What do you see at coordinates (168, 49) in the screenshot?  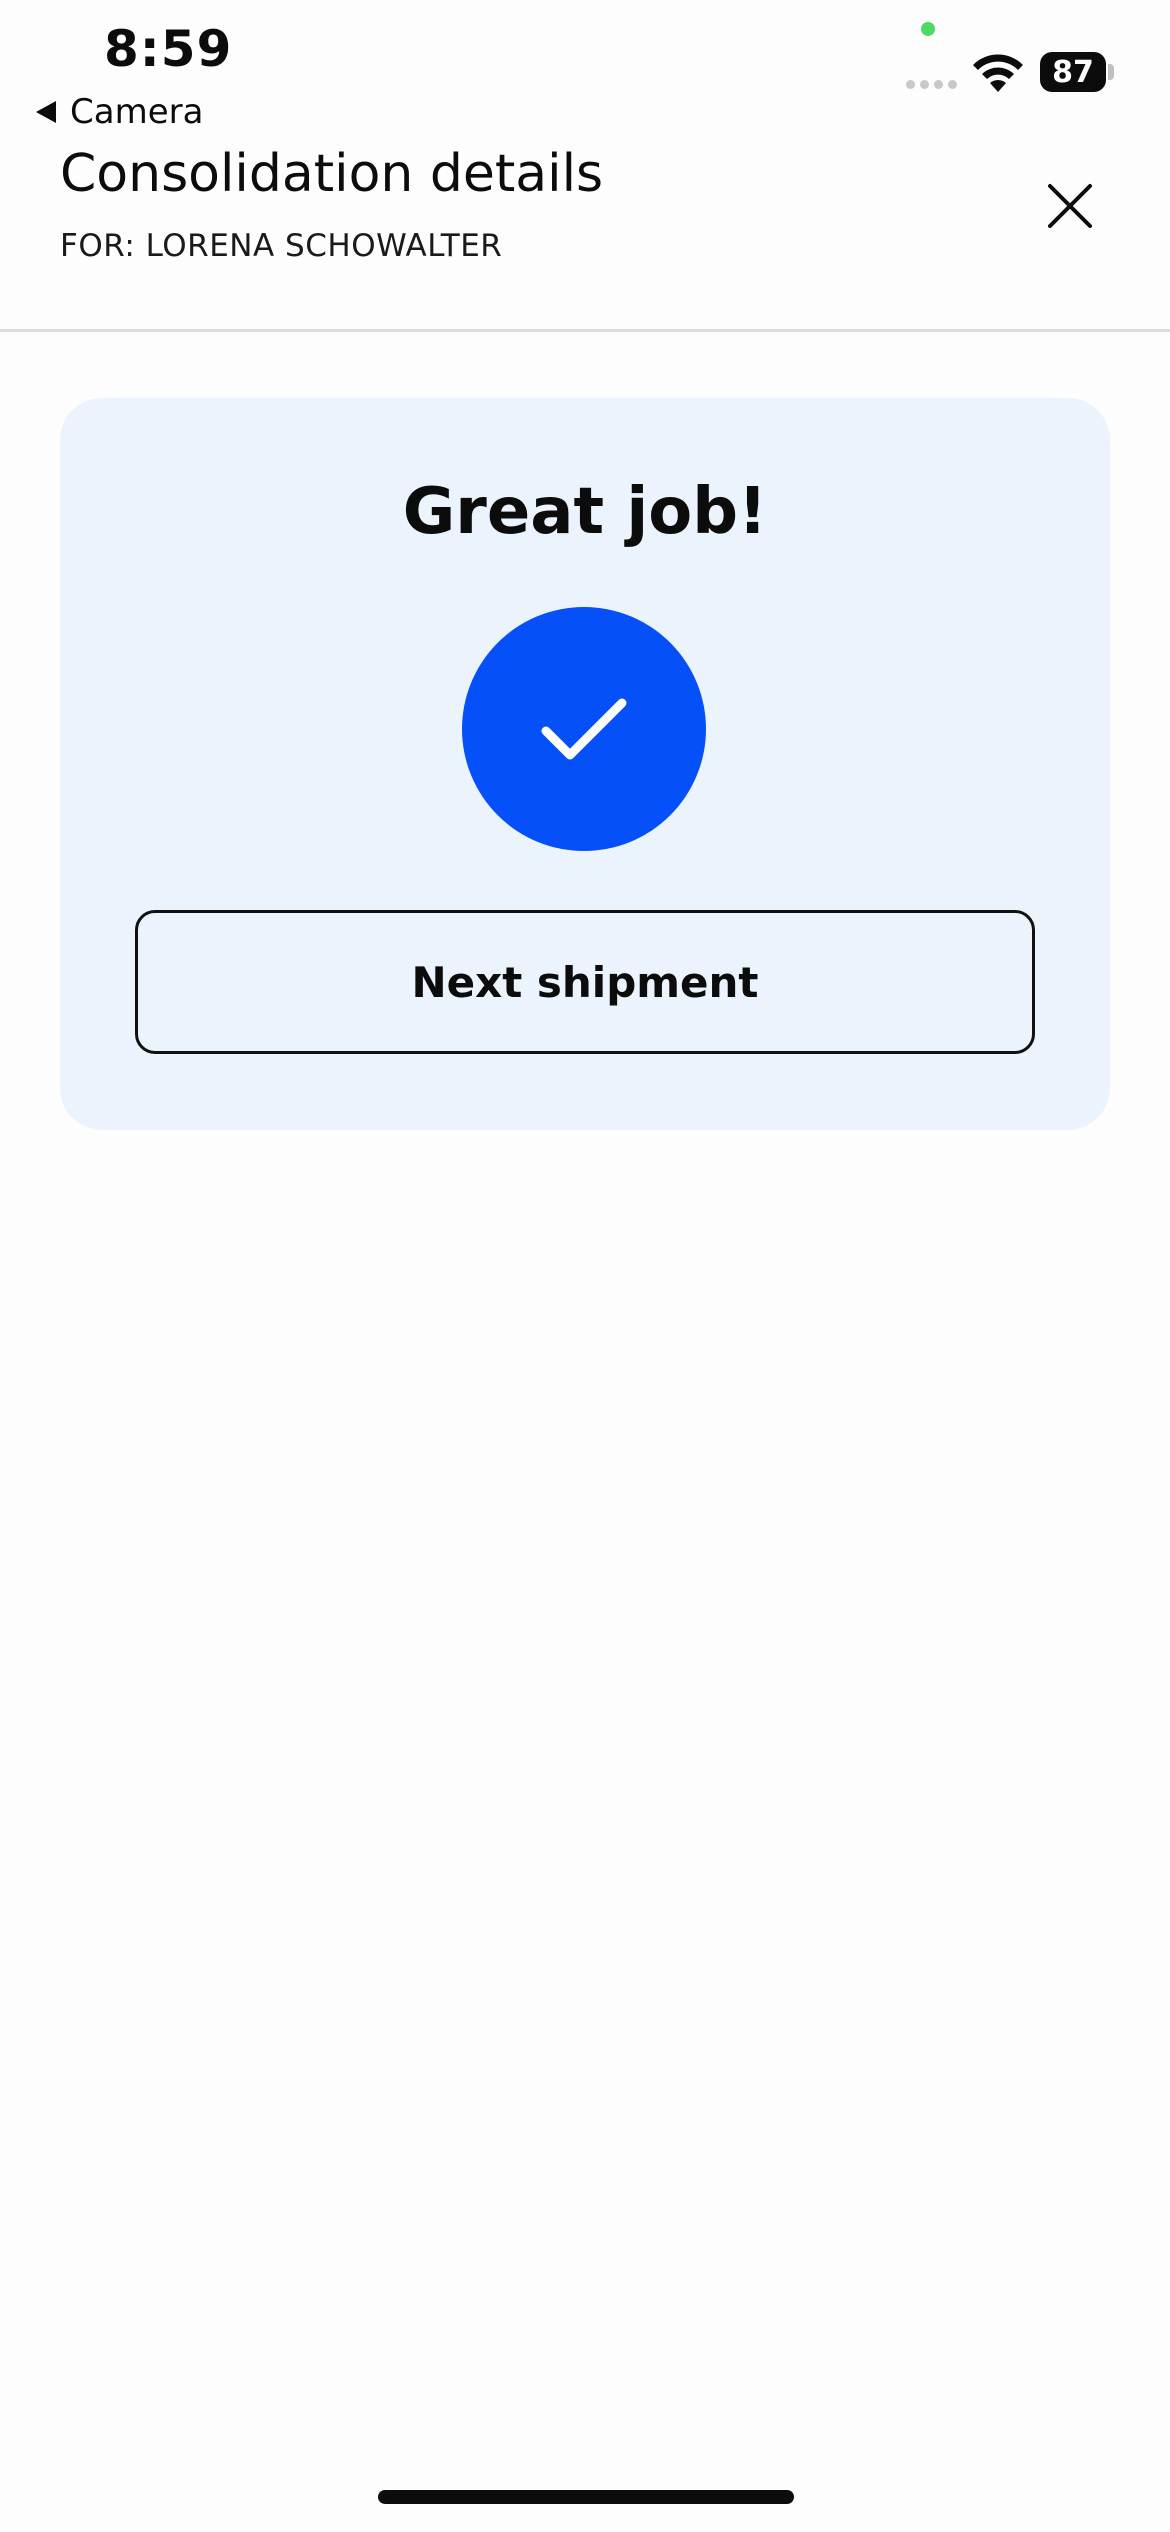 I see `status-time: 8:59` at bounding box center [168, 49].